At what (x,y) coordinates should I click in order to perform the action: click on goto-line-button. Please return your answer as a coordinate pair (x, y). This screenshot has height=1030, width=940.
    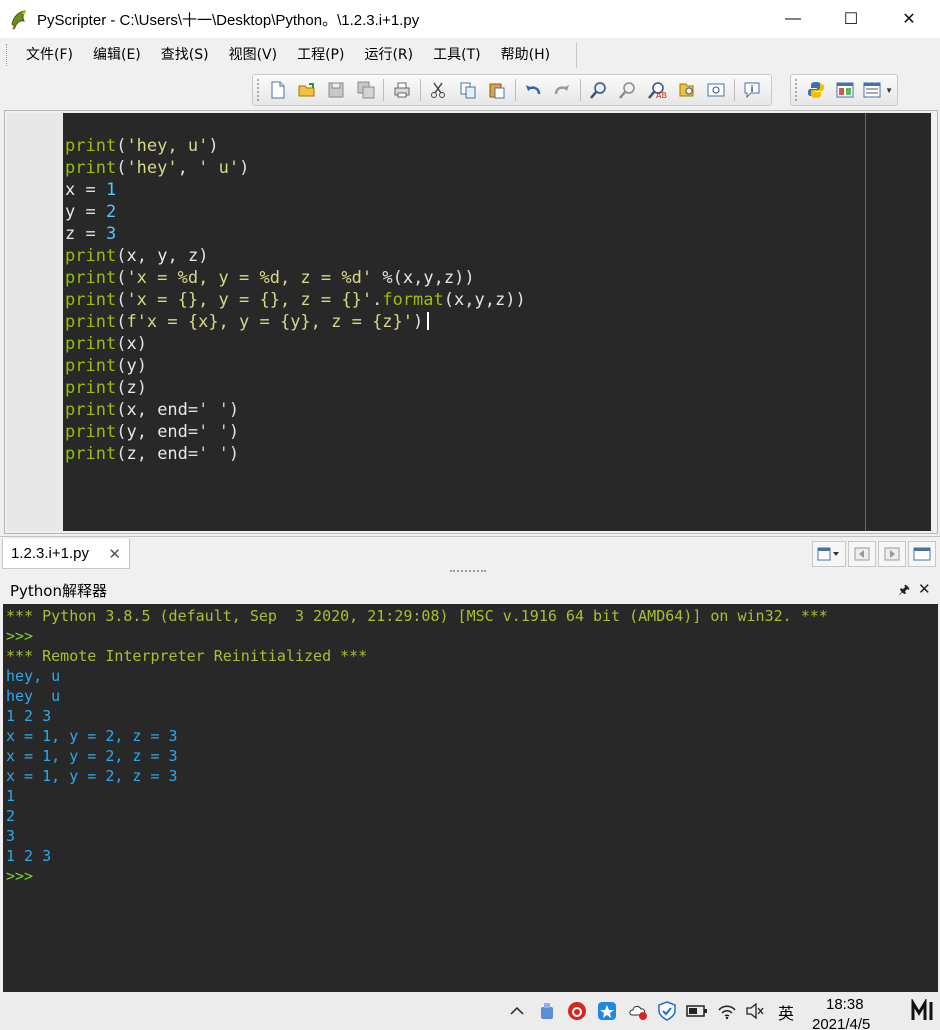
    Looking at the image, I should click on (715, 90).